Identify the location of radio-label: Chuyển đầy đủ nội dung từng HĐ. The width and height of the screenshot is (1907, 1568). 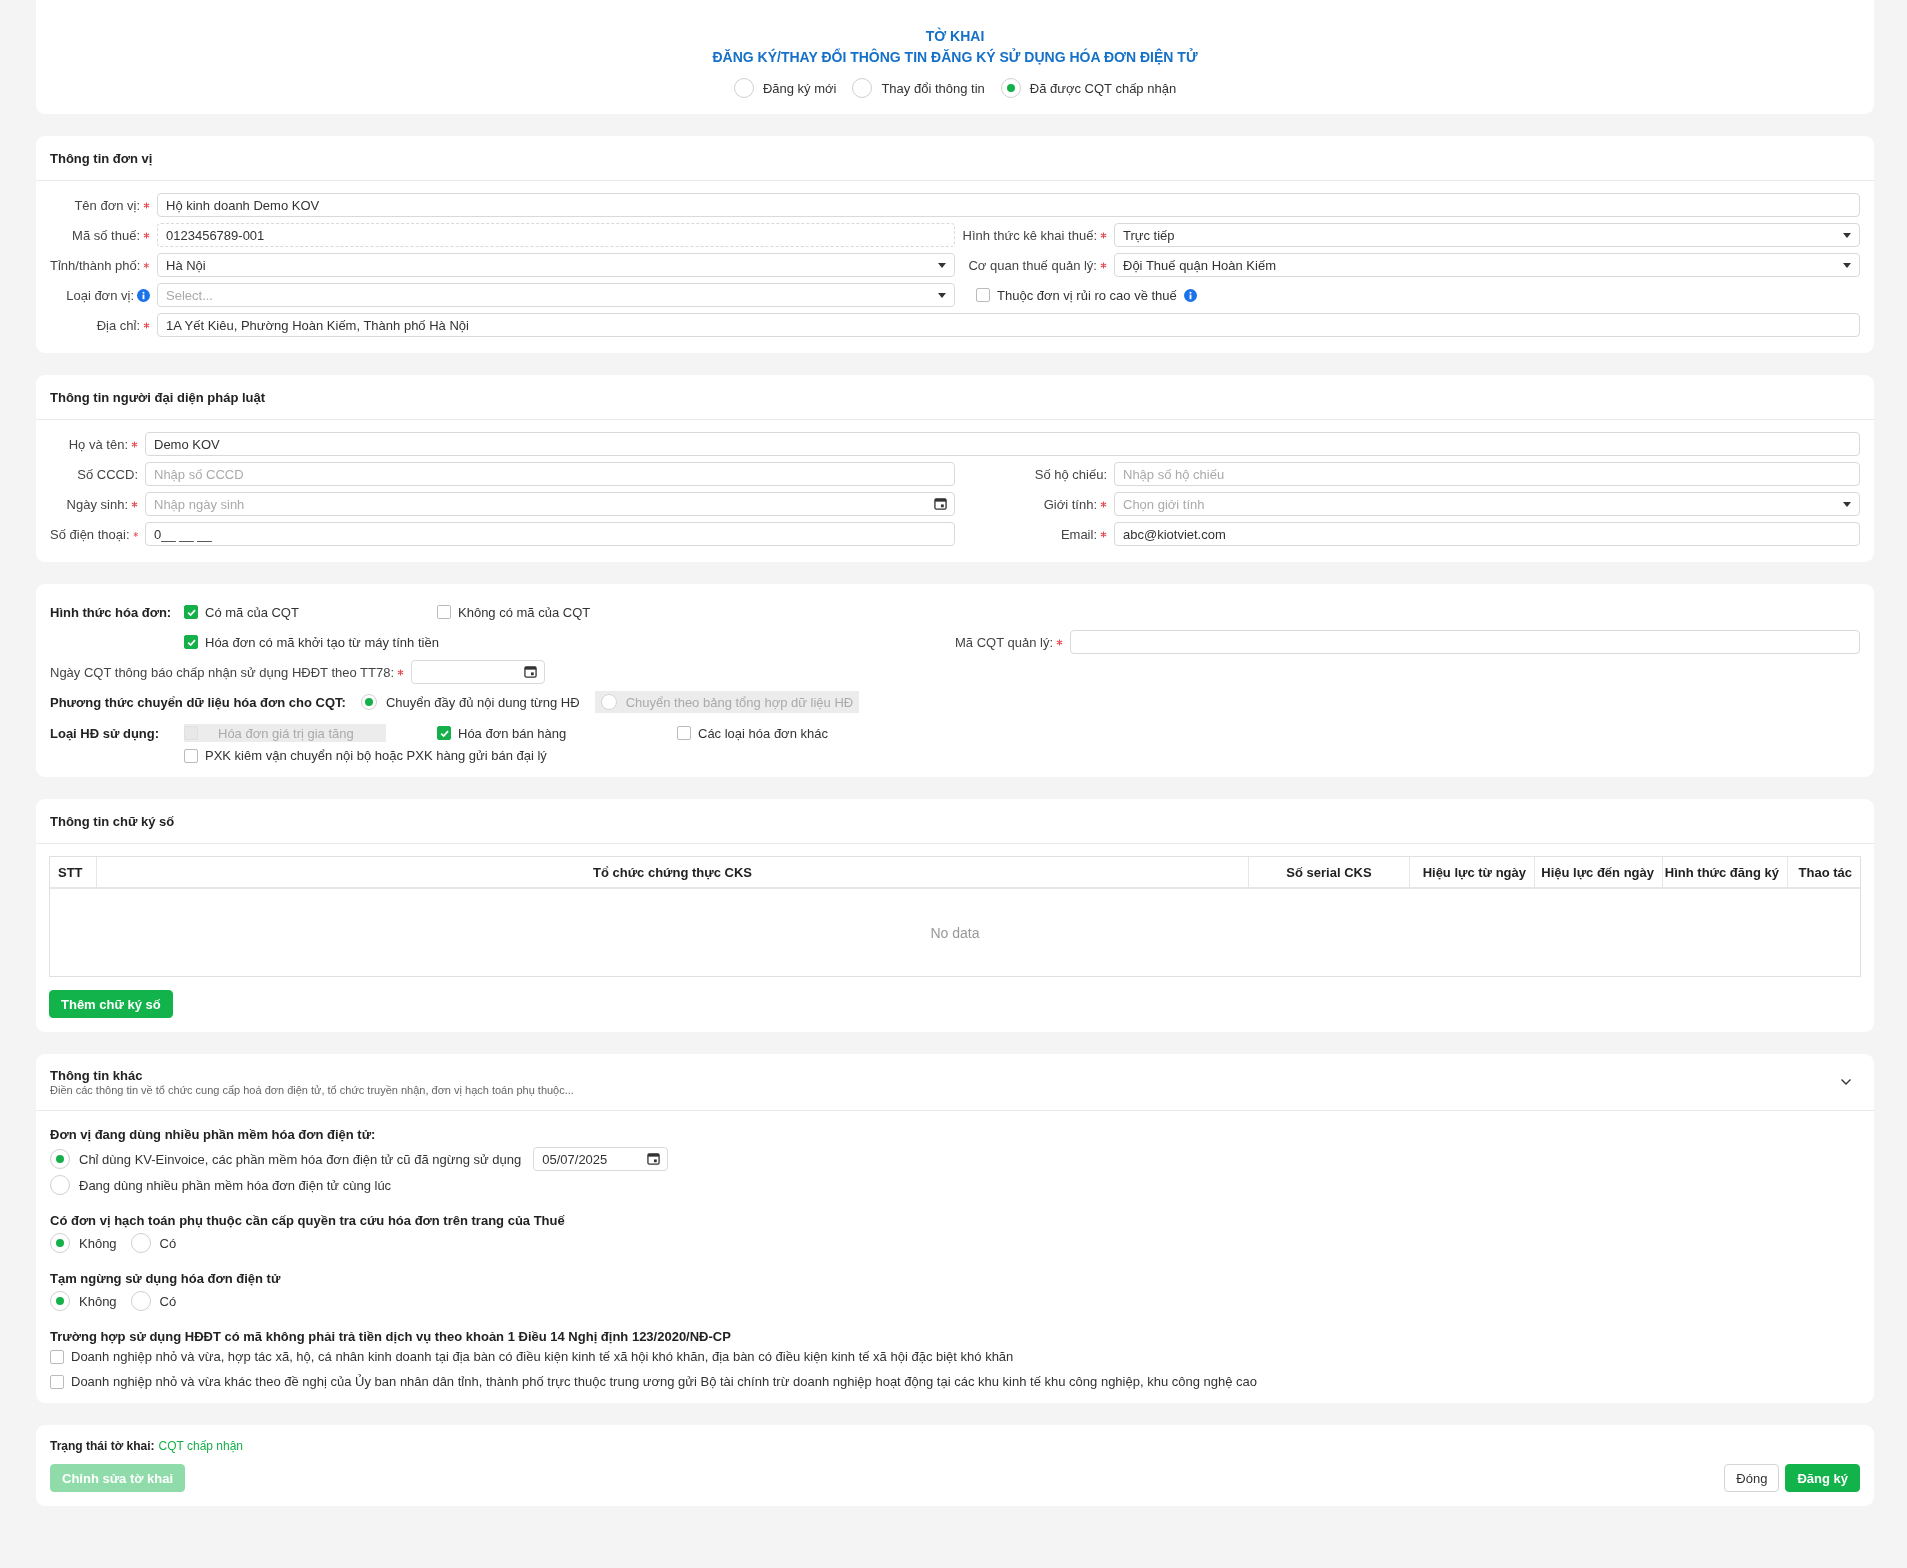
(482, 702).